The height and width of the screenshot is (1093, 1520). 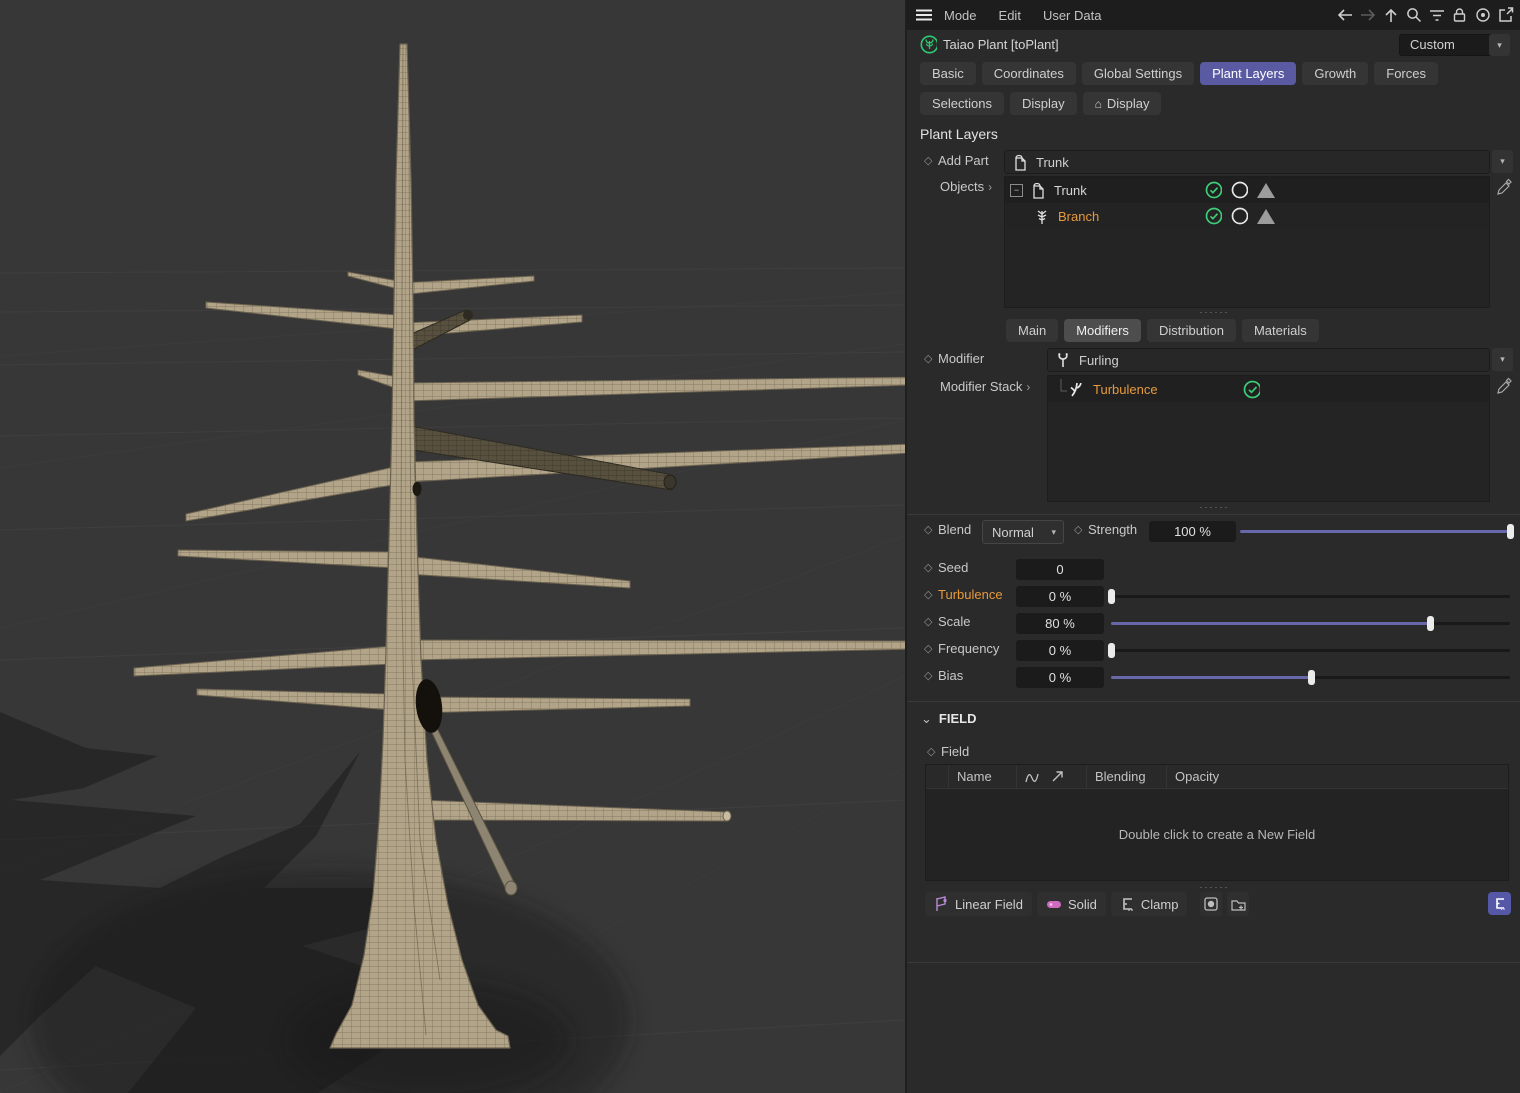 I want to click on modifier-name: Turbulence, so click(x=1125, y=389).